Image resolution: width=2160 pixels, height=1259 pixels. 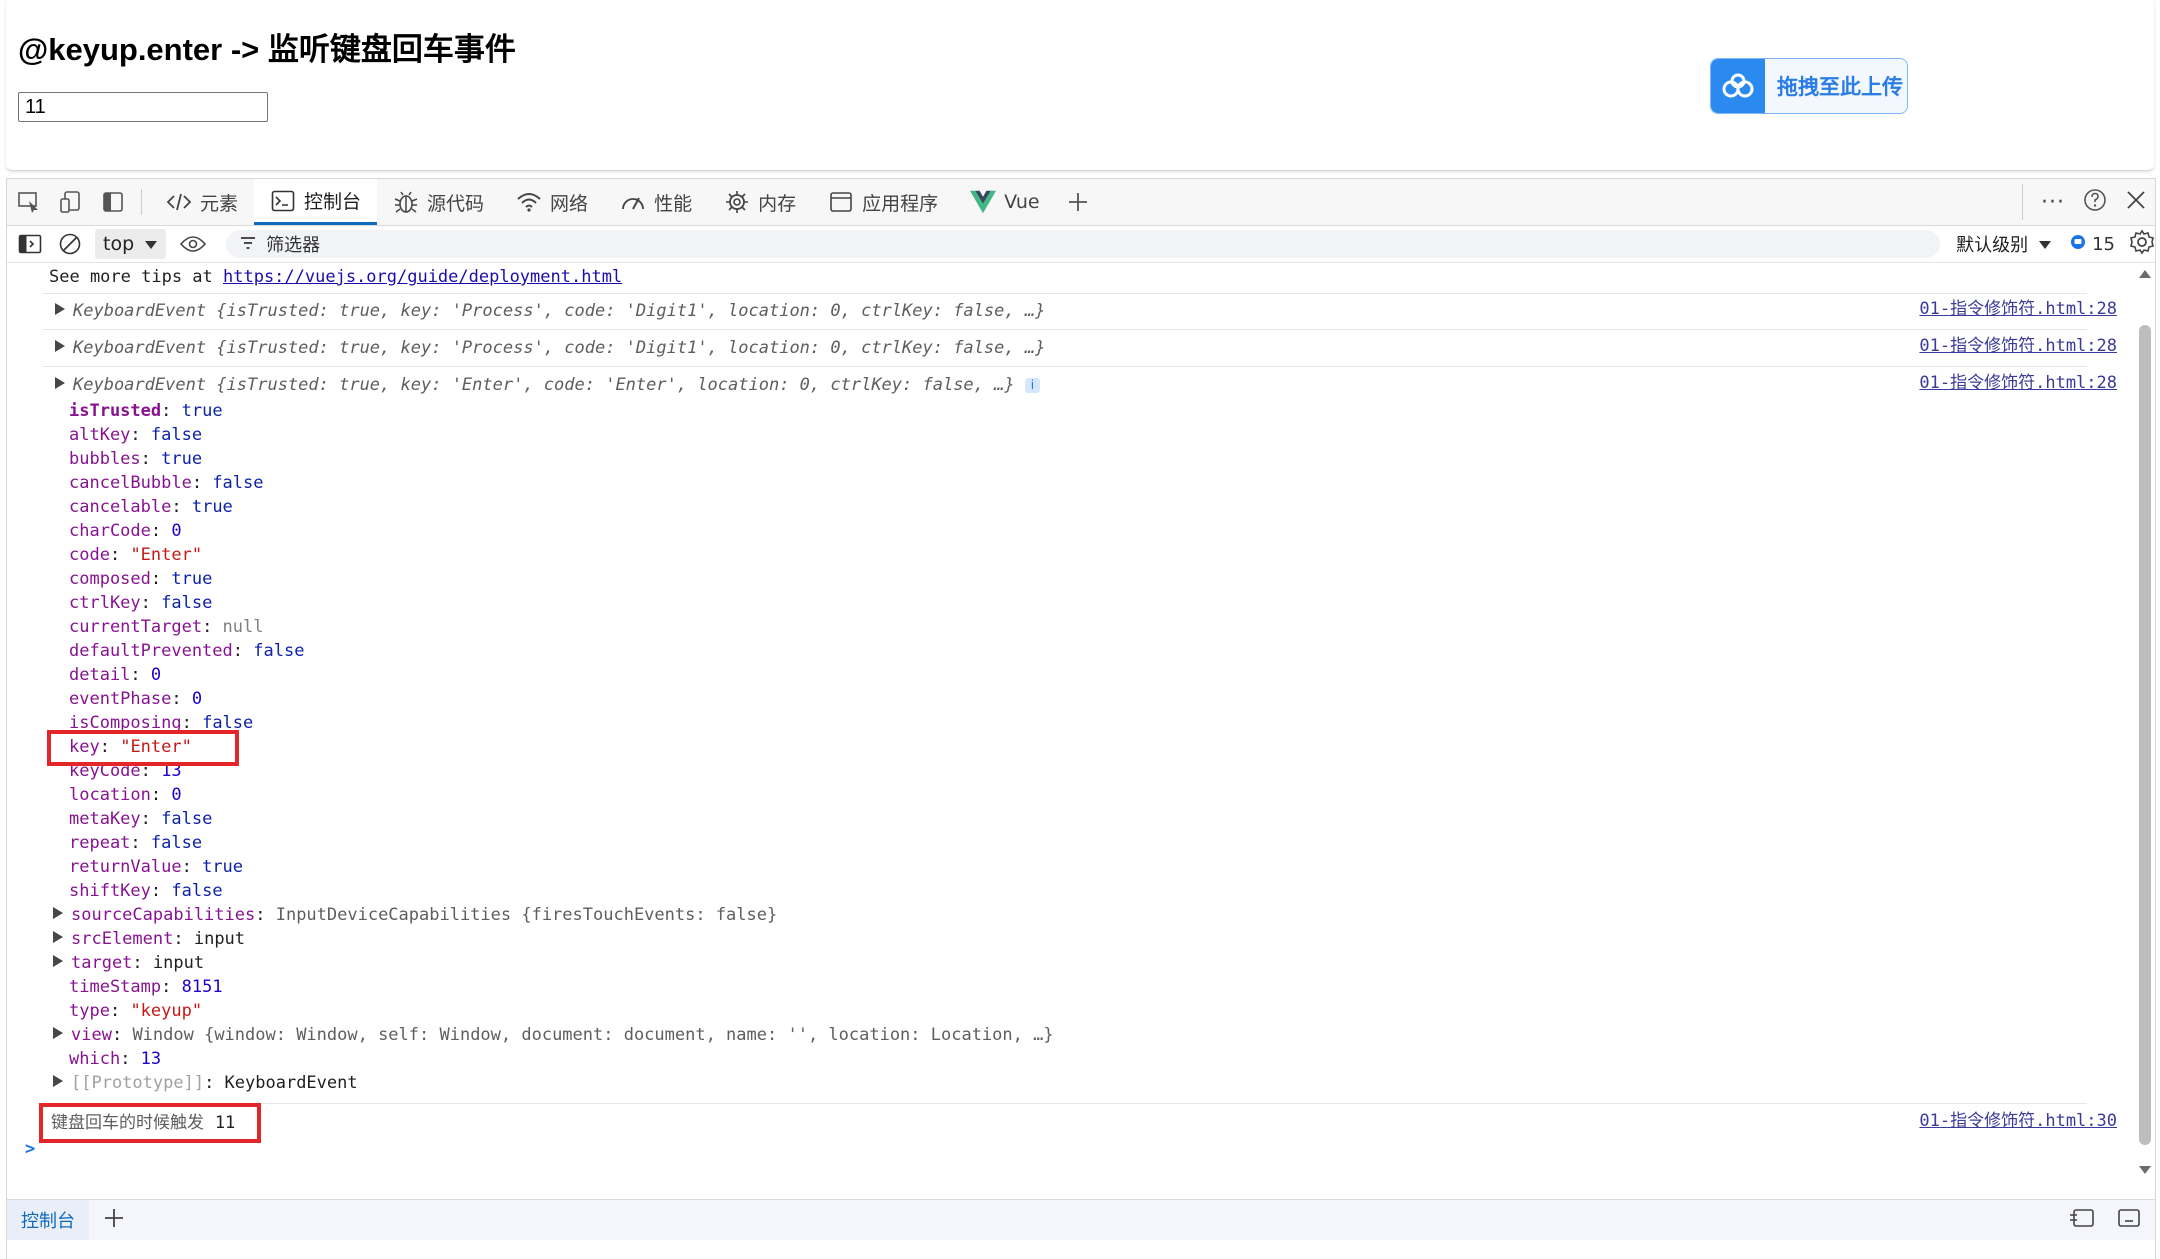 I want to click on property-value: "keyup", so click(x=166, y=1011).